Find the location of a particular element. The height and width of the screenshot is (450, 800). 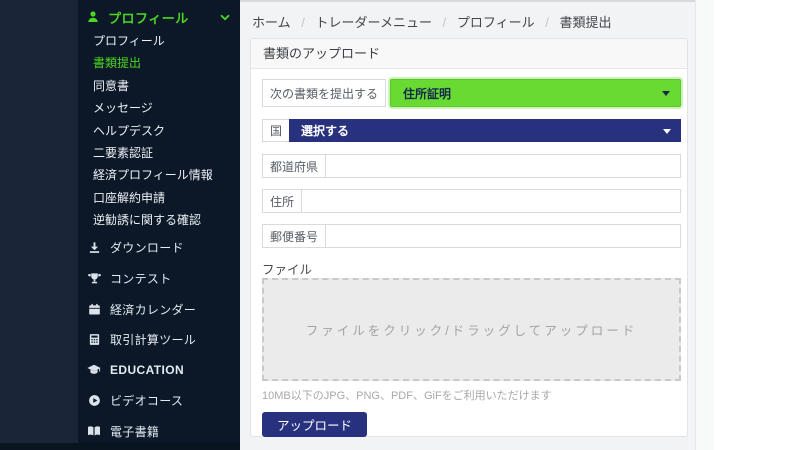

breadcrumb-document-submission: 書類提出 is located at coordinates (585, 22).